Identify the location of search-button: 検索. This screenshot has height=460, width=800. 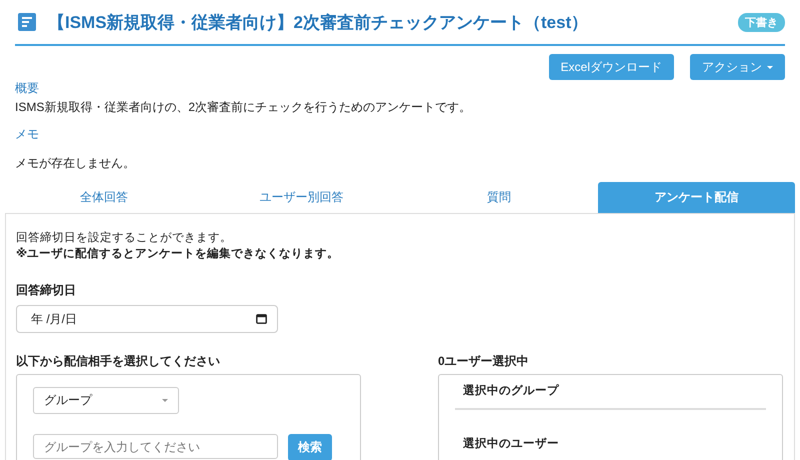
(310, 447).